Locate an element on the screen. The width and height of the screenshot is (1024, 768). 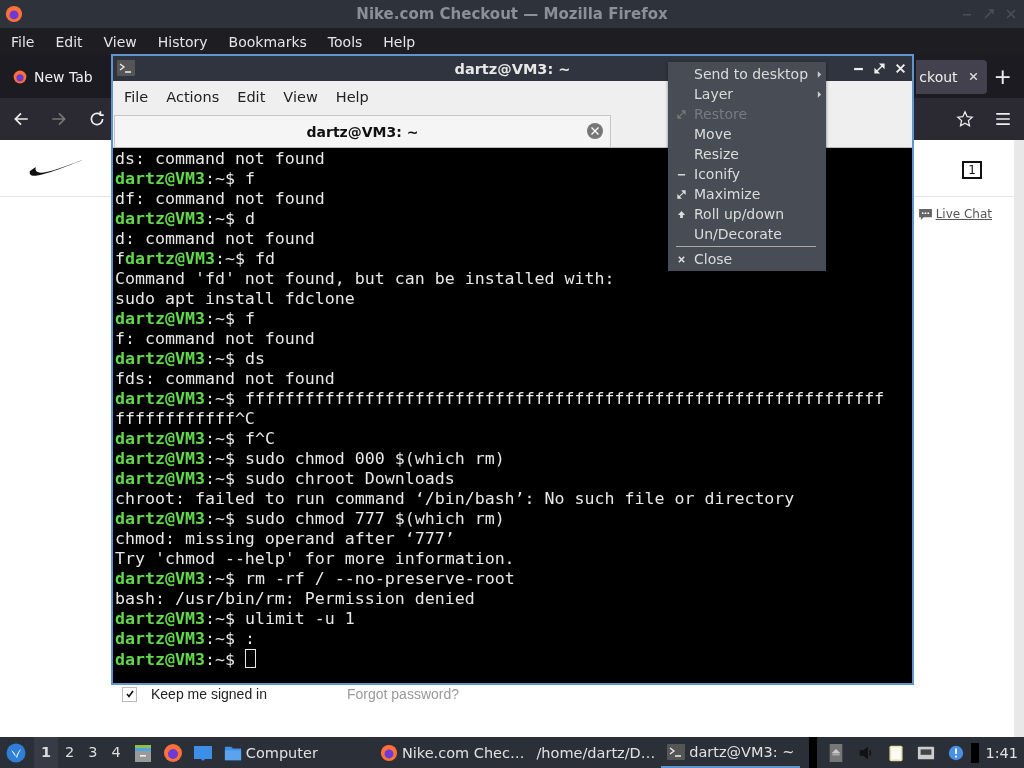
checkmark-icon is located at coordinates (129, 694).